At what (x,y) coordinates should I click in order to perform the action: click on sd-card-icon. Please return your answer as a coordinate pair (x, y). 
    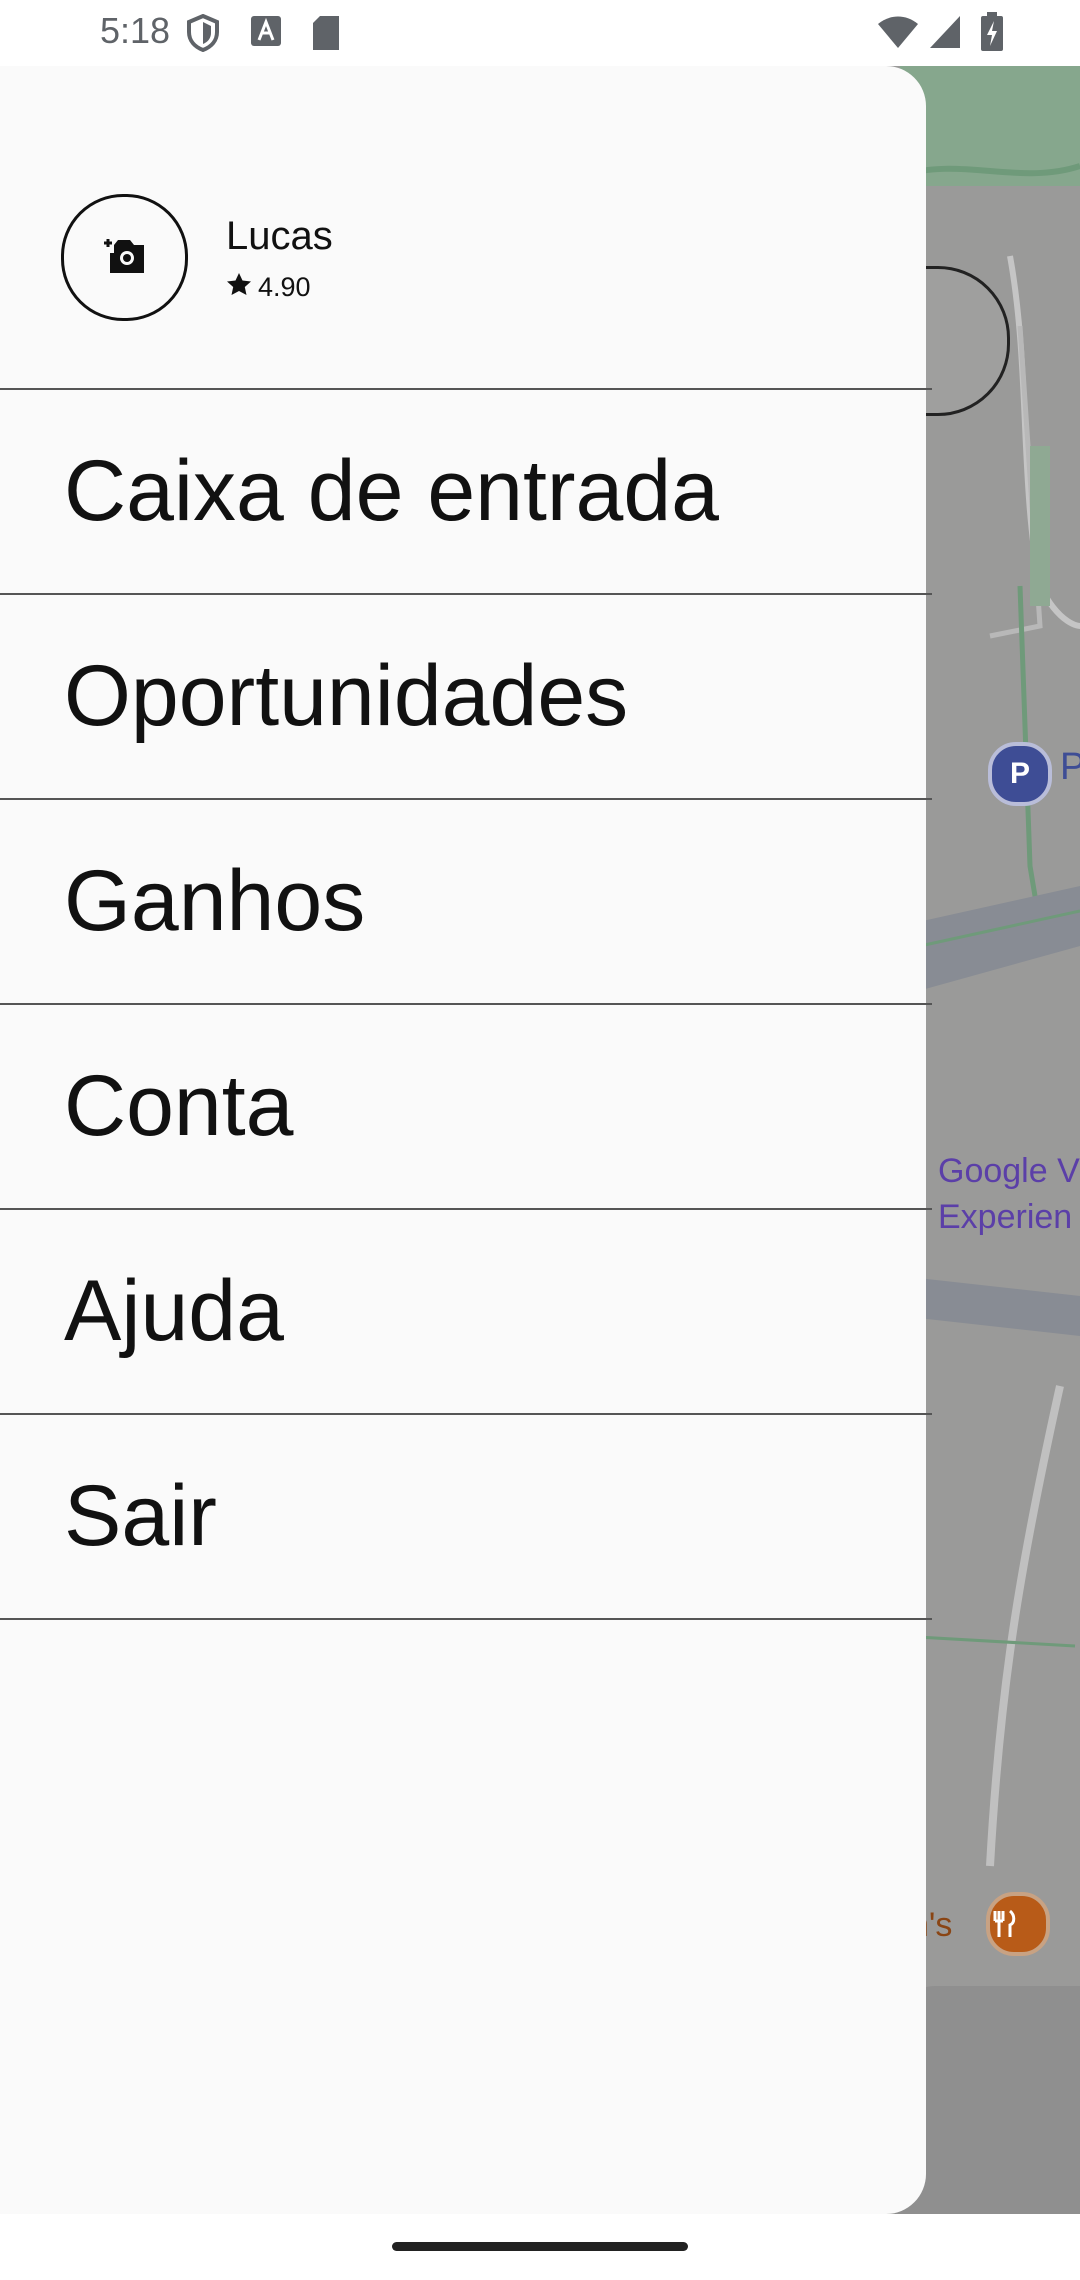
    Looking at the image, I should click on (326, 33).